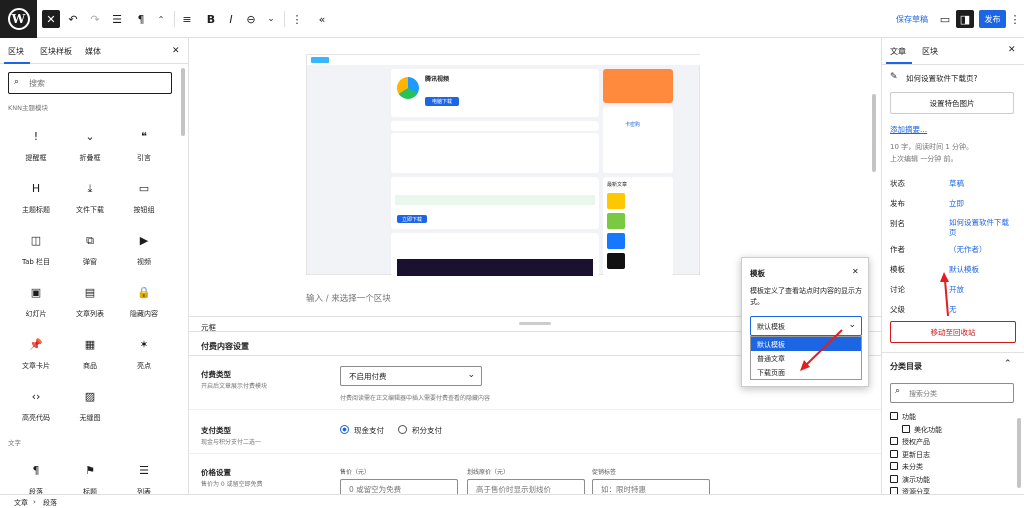  Describe the element at coordinates (874, 321) in the screenshot. I see `annotation-arrows` at that location.